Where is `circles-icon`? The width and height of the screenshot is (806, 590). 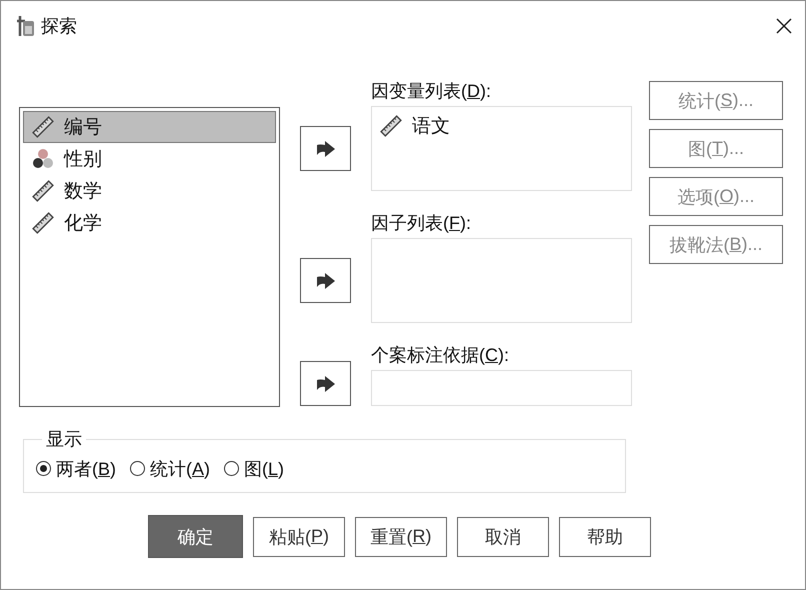
circles-icon is located at coordinates (43, 159).